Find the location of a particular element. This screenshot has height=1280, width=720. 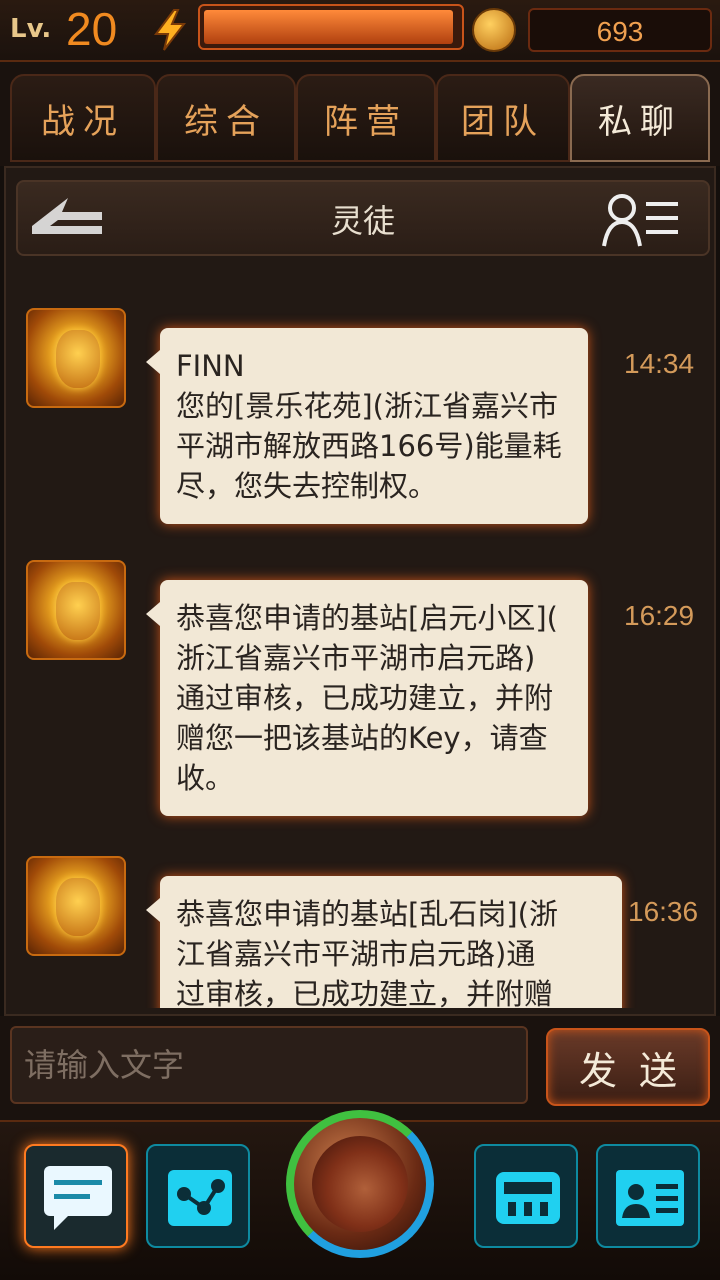

tab-battle: 战况 is located at coordinates (83, 118).